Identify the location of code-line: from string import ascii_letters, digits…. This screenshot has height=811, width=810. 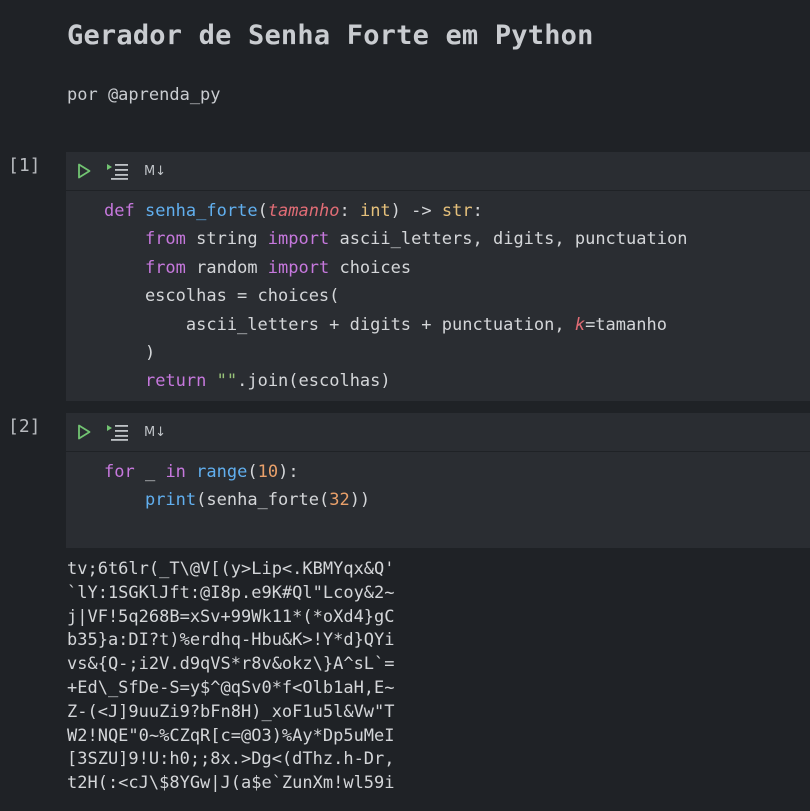
(416, 239).